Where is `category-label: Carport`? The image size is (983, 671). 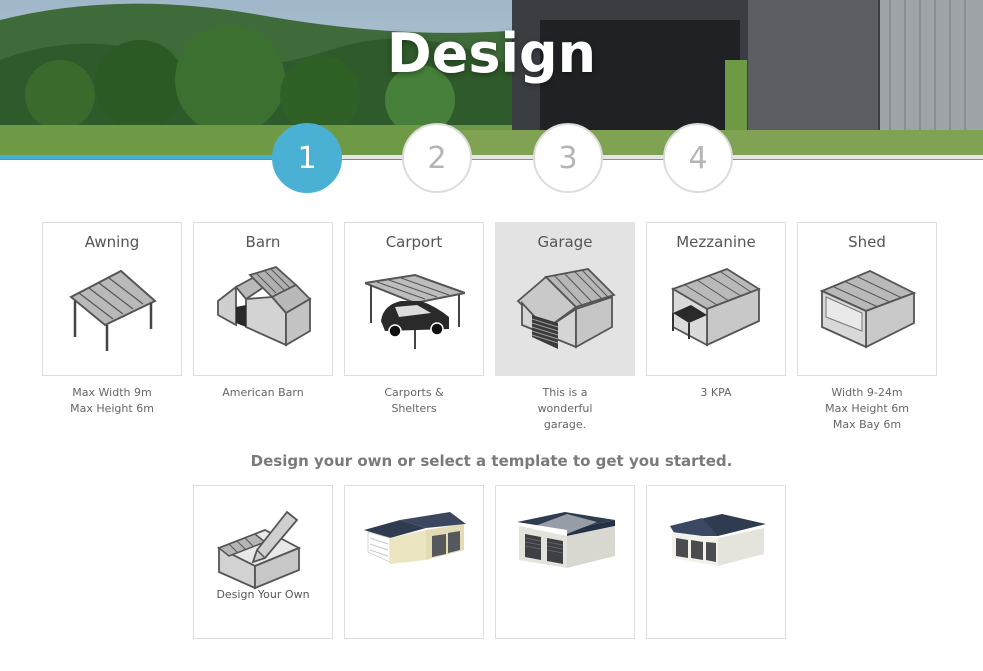
category-label: Carport is located at coordinates (414, 242).